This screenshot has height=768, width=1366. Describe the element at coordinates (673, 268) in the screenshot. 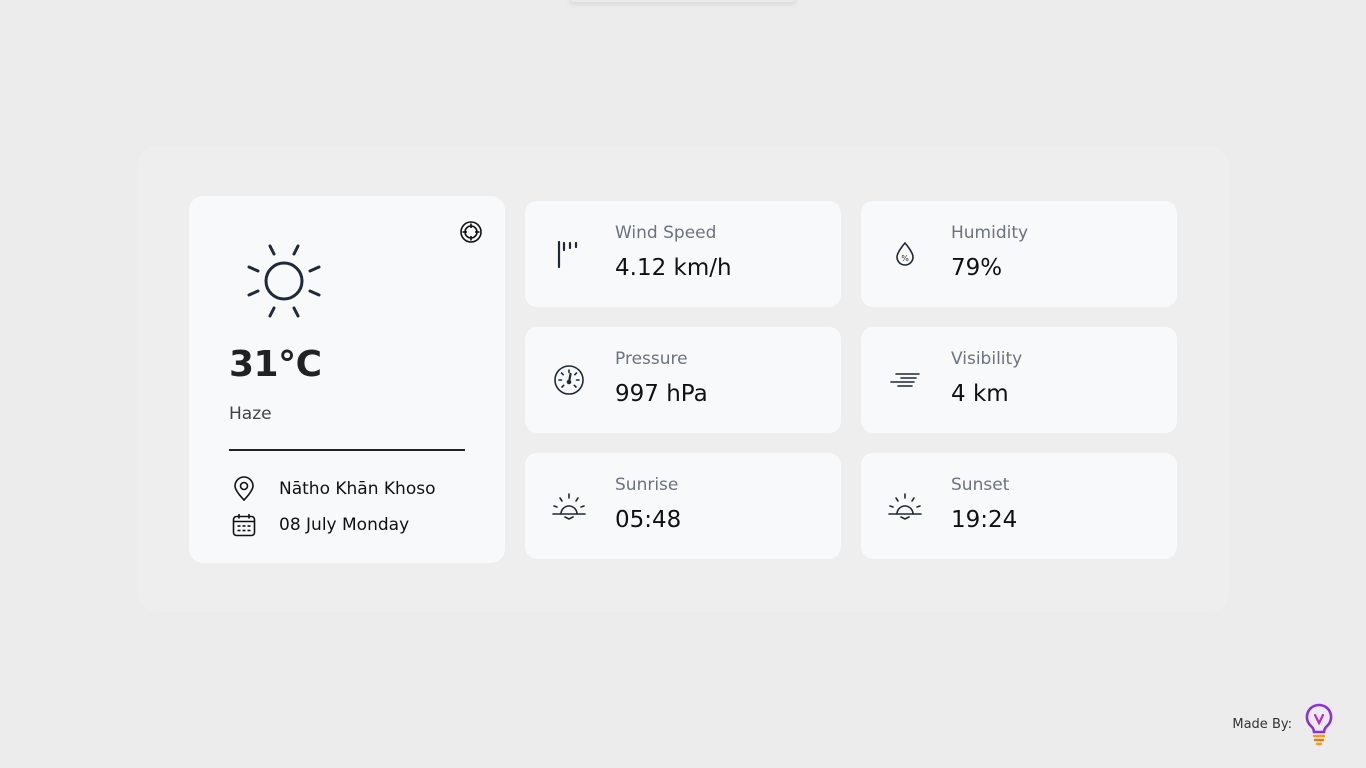

I see `wind-speed-value: 4.12 km/h` at that location.